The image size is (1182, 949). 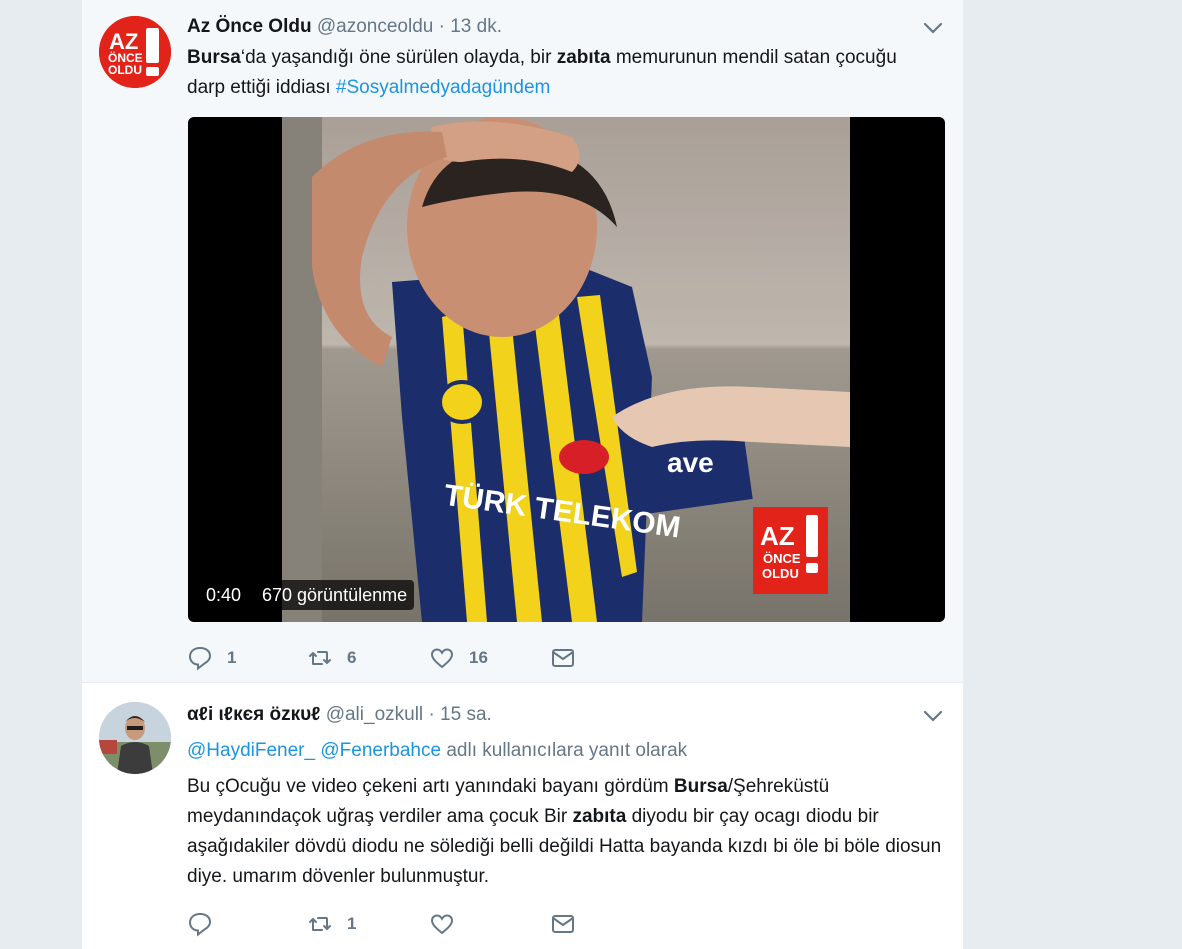 I want to click on avatar, so click(x=135, y=738).